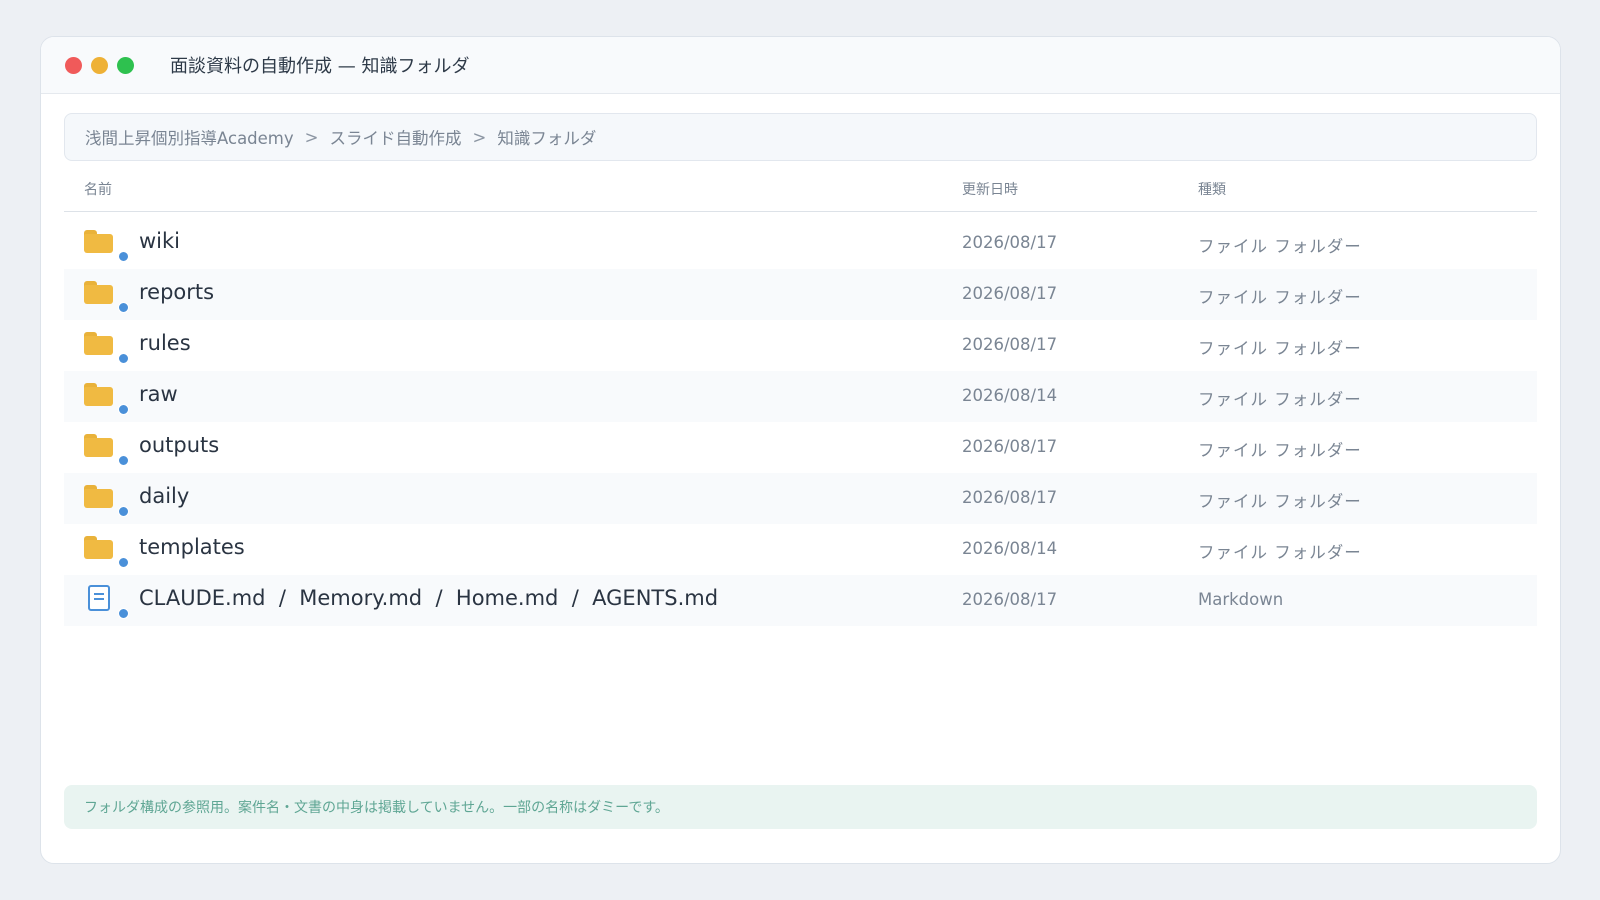 The width and height of the screenshot is (1600, 900). What do you see at coordinates (1212, 189) in the screenshot?
I see `column-header-kind: 種類` at bounding box center [1212, 189].